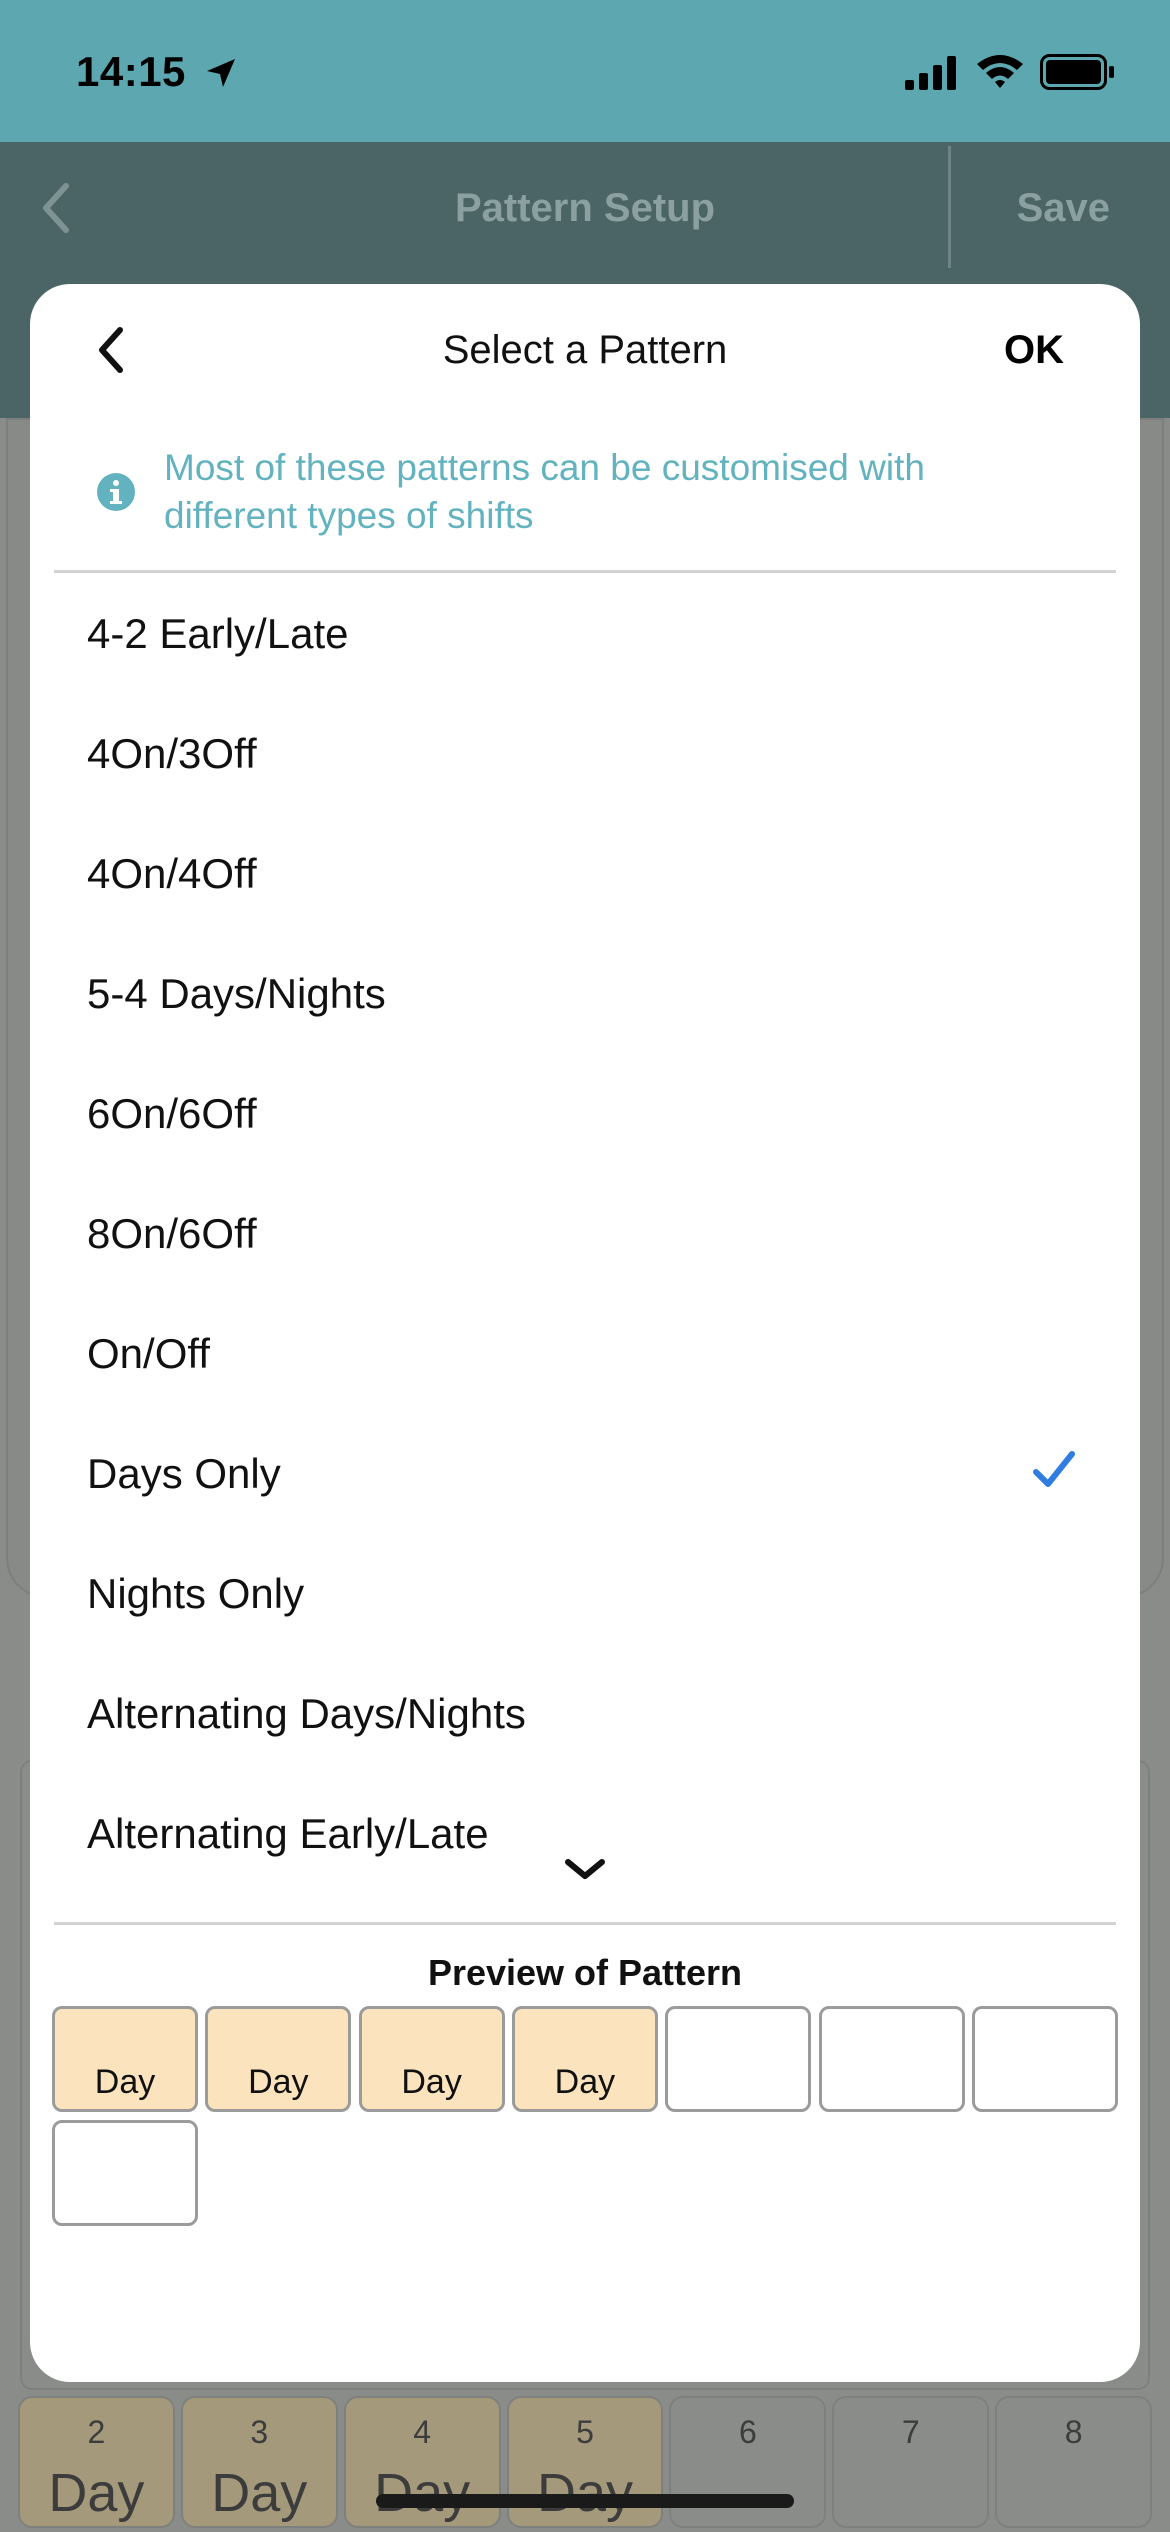  I want to click on background-day-cell: 5 Day, so click(585, 2462).